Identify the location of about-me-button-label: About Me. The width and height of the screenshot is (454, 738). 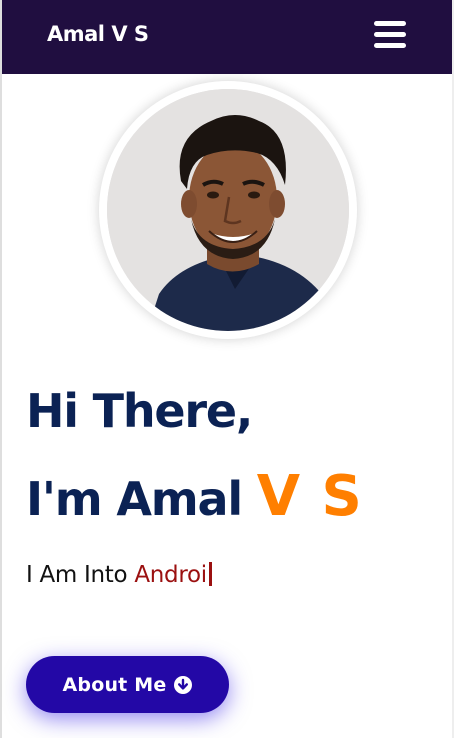
(114, 684).